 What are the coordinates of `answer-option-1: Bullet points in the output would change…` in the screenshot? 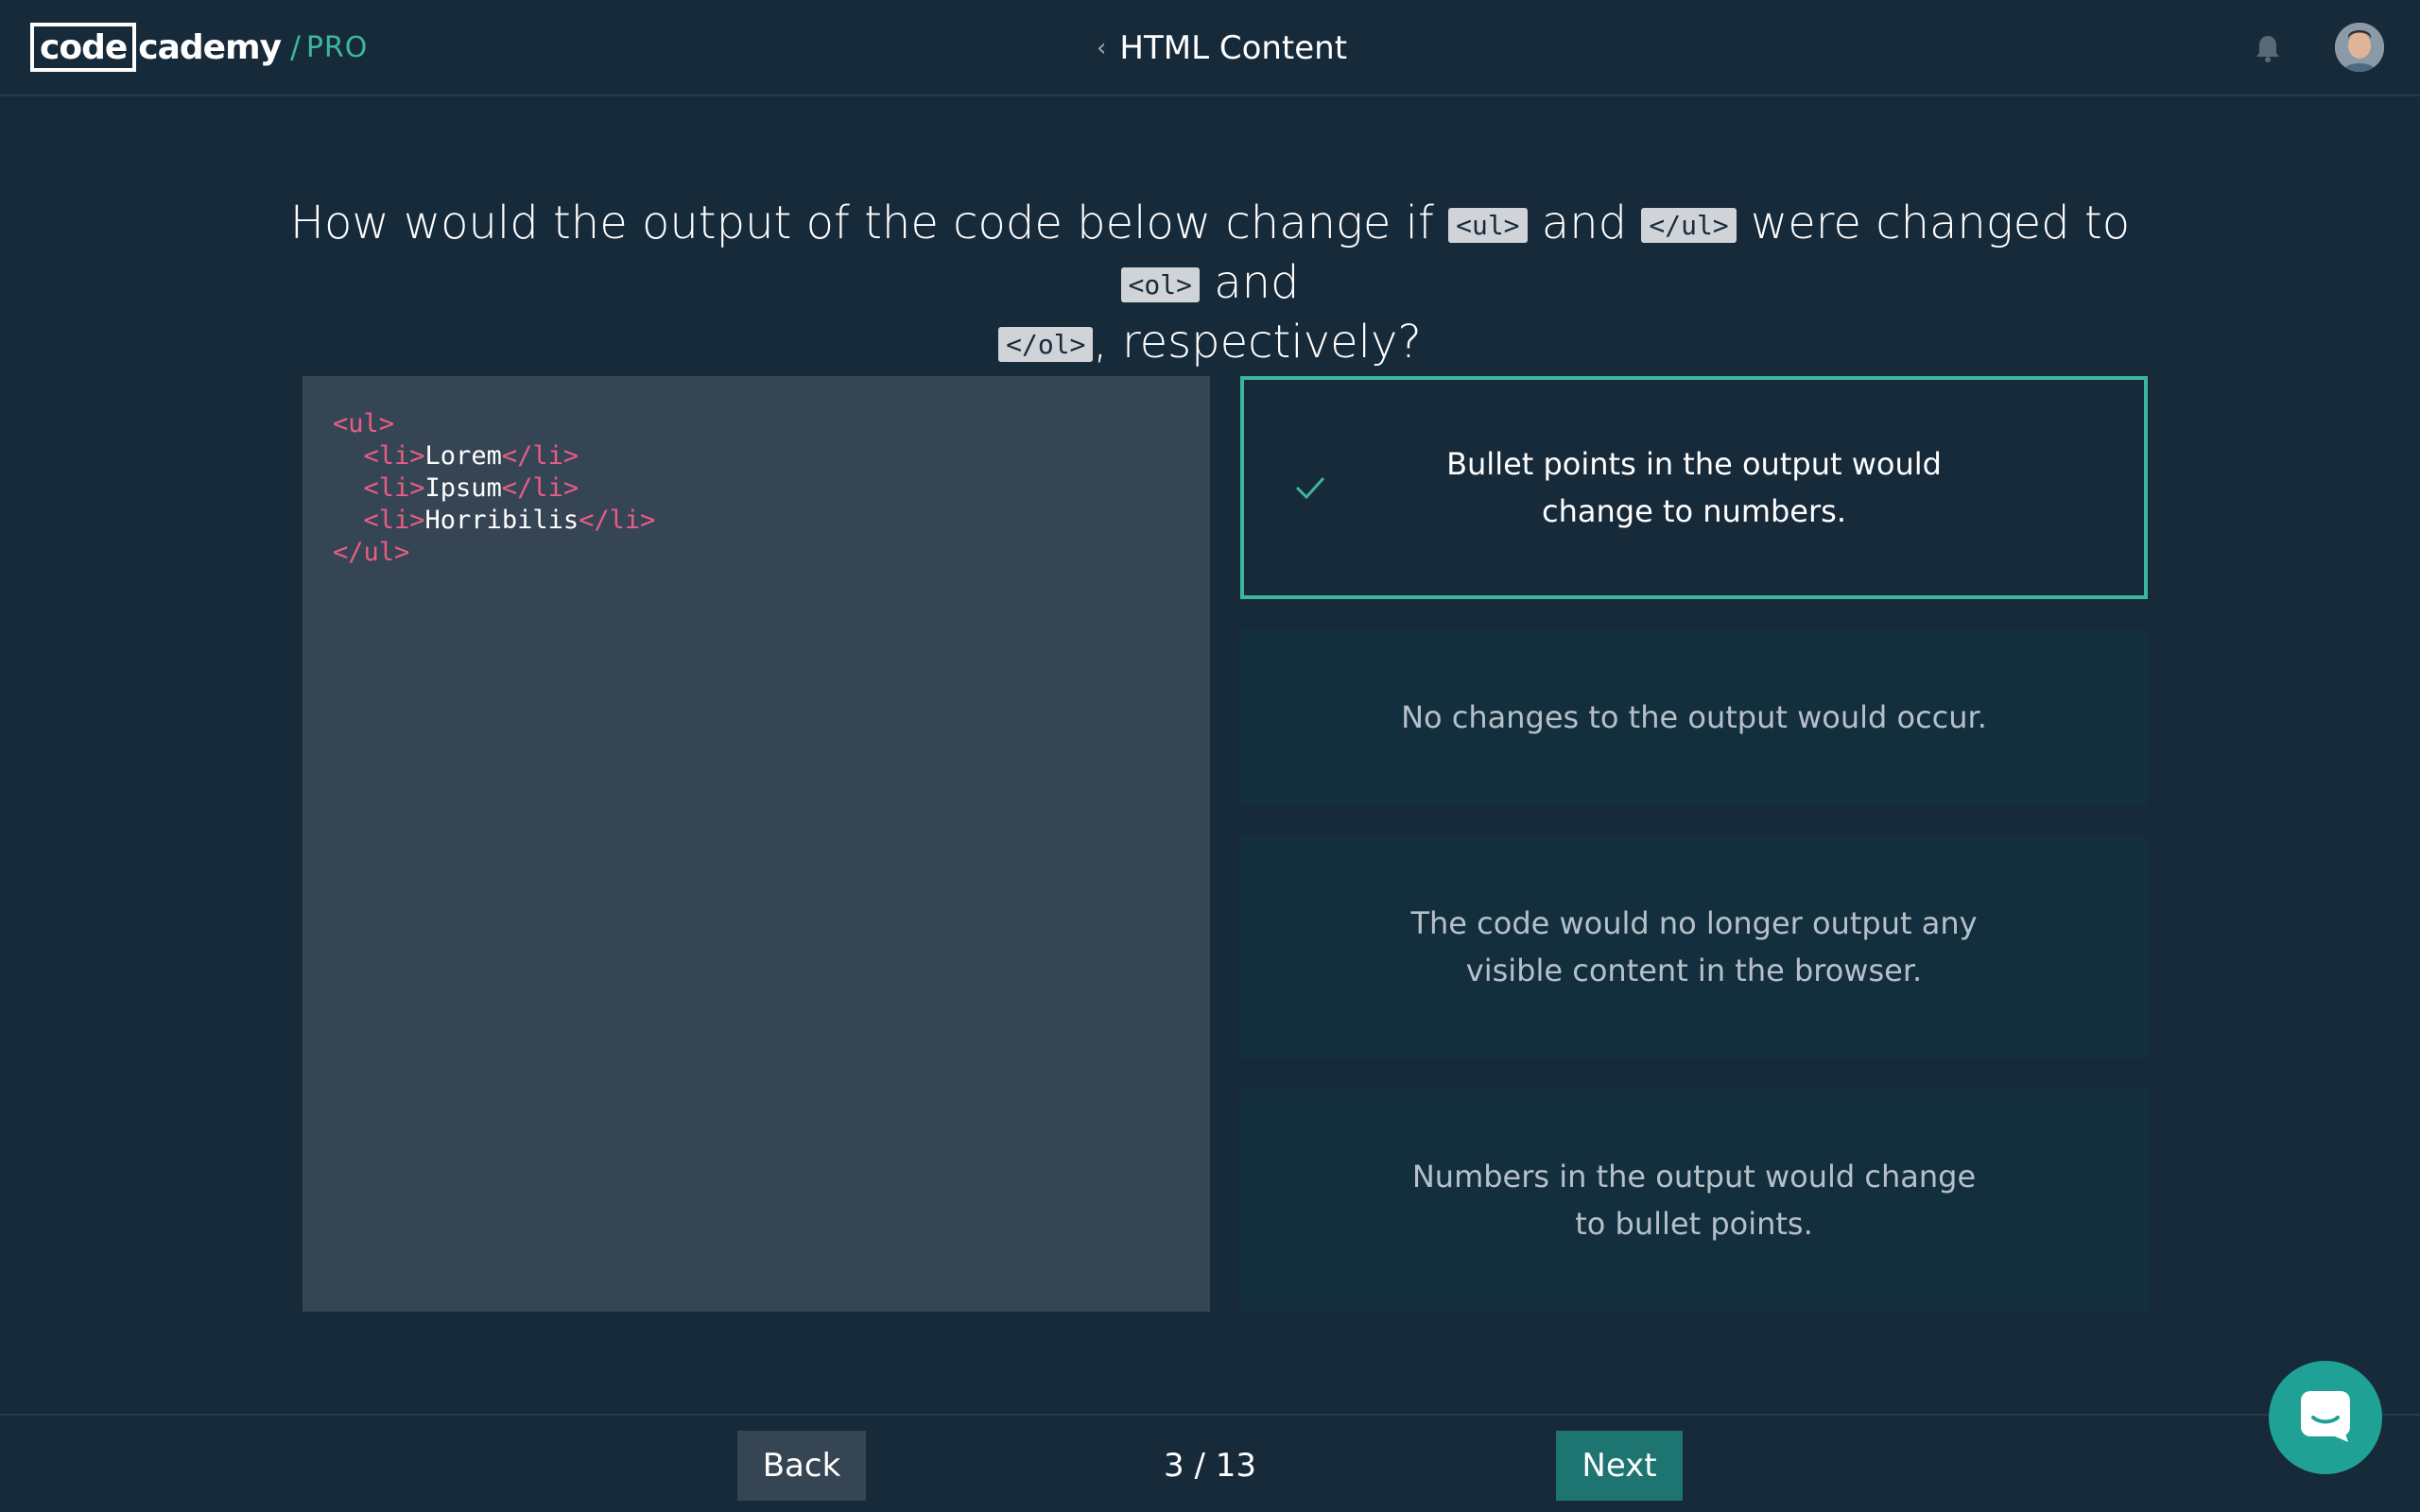 It's located at (1694, 487).